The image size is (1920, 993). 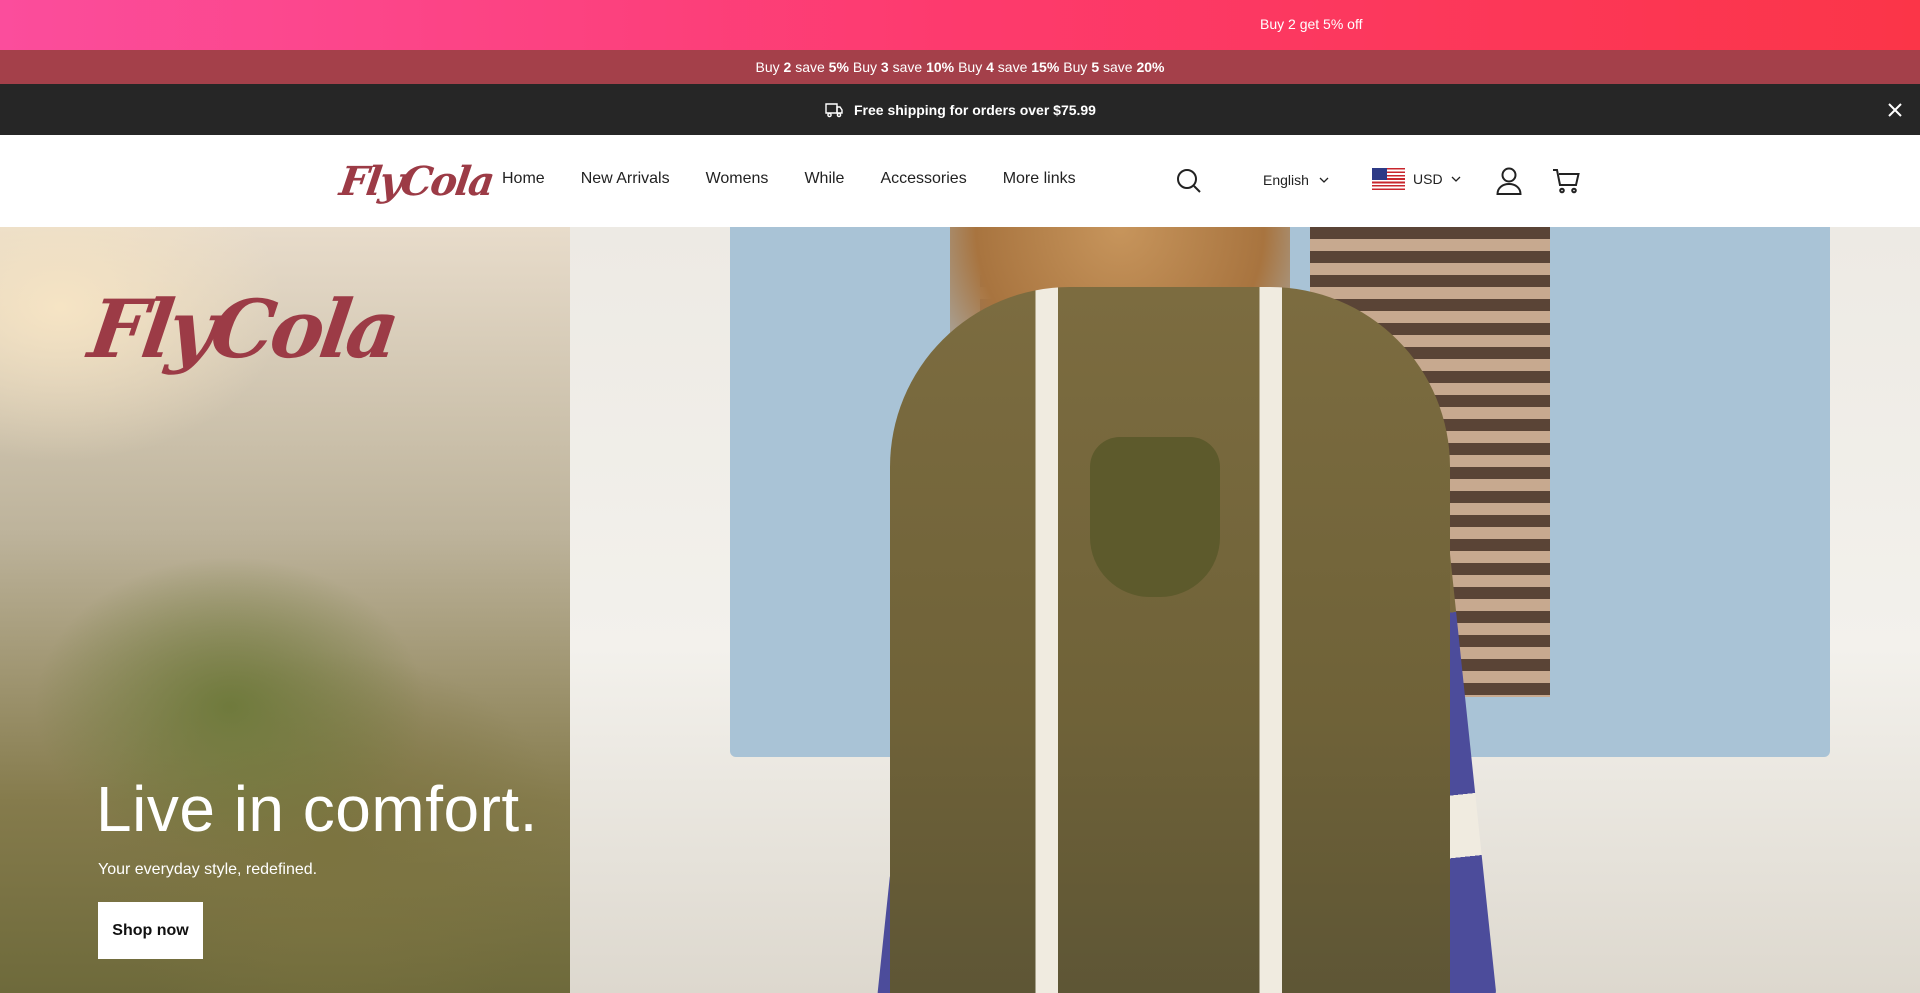 I want to click on search-icon, so click(x=1189, y=181).